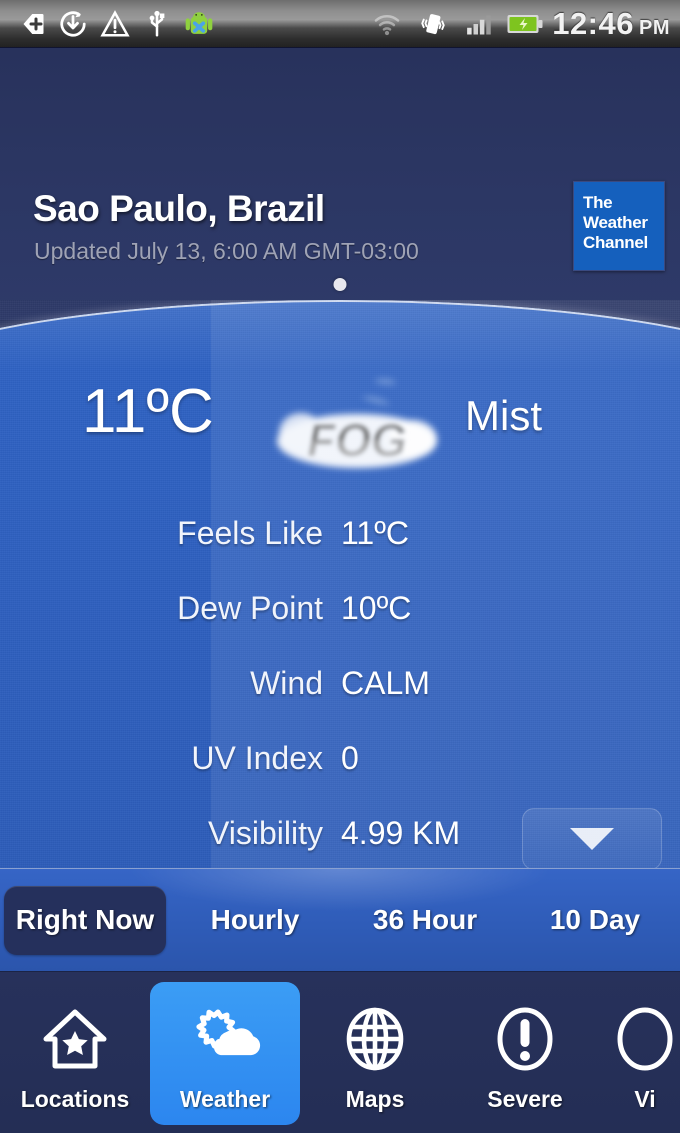 The image size is (680, 1133). I want to click on expand-details-button, so click(592, 838).